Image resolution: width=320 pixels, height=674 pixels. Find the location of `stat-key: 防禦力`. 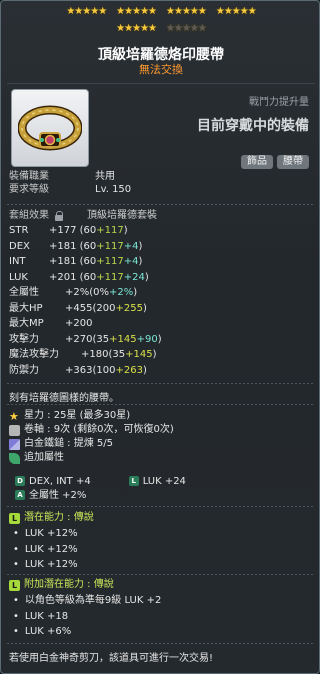

stat-key: 防禦力 is located at coordinates (24, 370).